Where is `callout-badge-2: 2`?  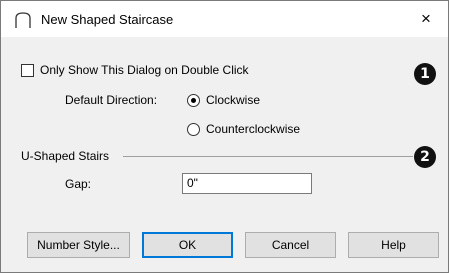 callout-badge-2: 2 is located at coordinates (425, 157).